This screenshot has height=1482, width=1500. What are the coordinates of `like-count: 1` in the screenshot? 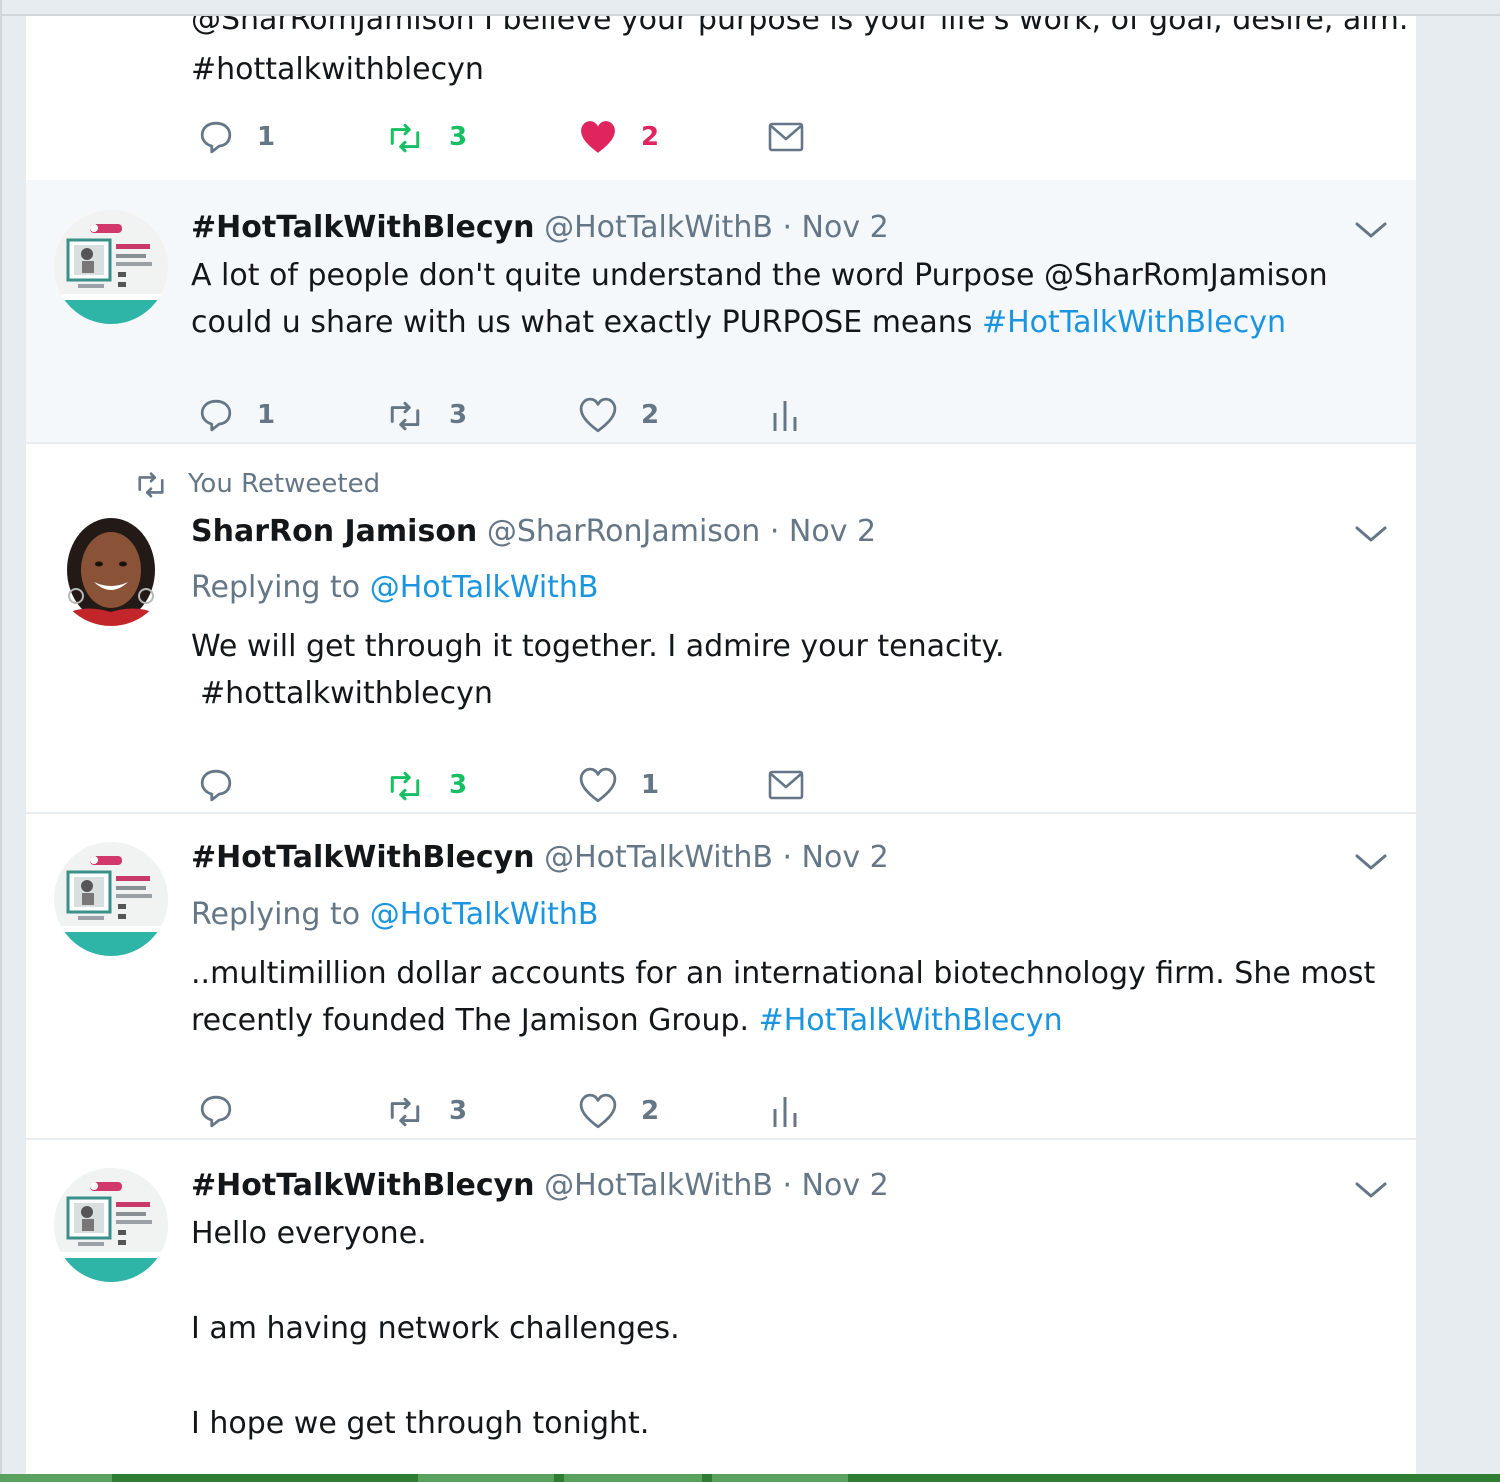 It's located at (650, 785).